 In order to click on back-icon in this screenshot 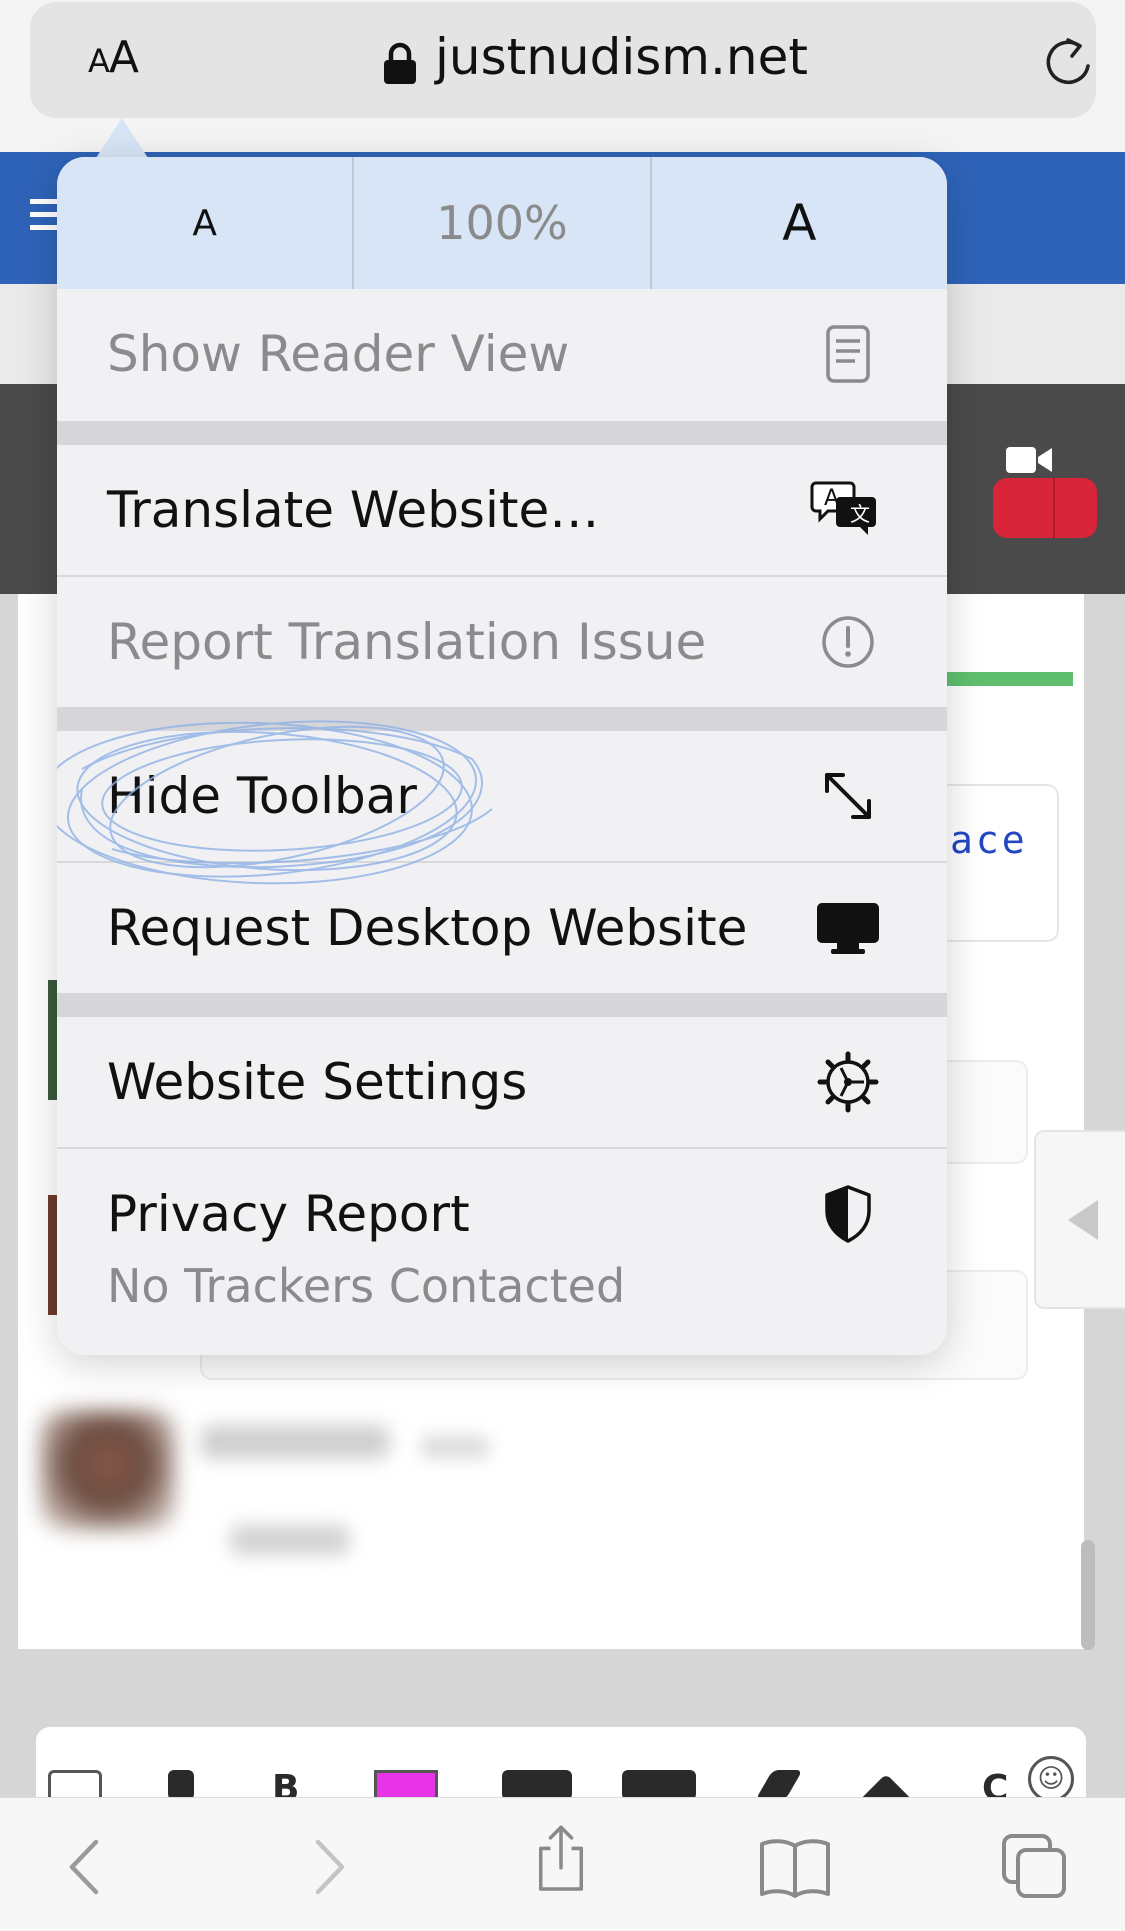, I will do `click(87, 1867)`.